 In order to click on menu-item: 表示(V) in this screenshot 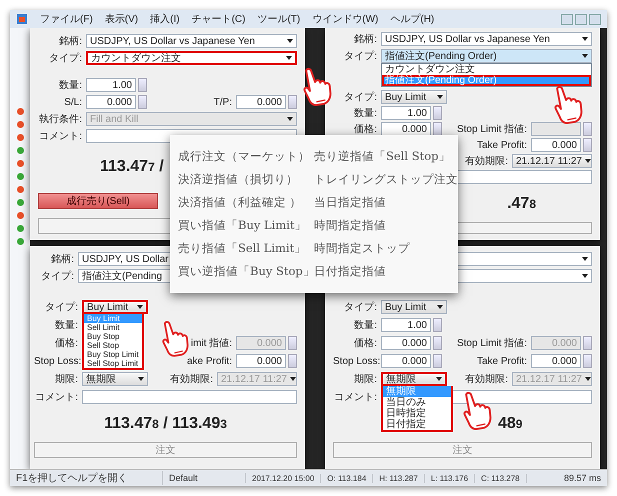, I will do `click(121, 19)`.